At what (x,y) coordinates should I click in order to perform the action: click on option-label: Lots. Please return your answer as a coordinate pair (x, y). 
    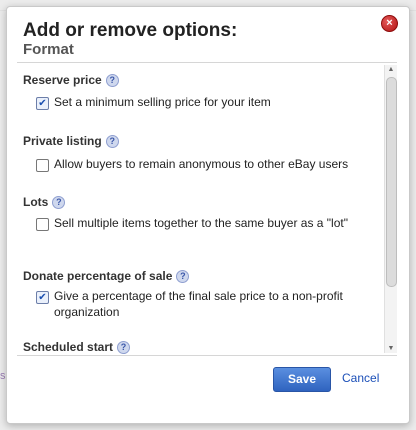
    Looking at the image, I should click on (36, 202).